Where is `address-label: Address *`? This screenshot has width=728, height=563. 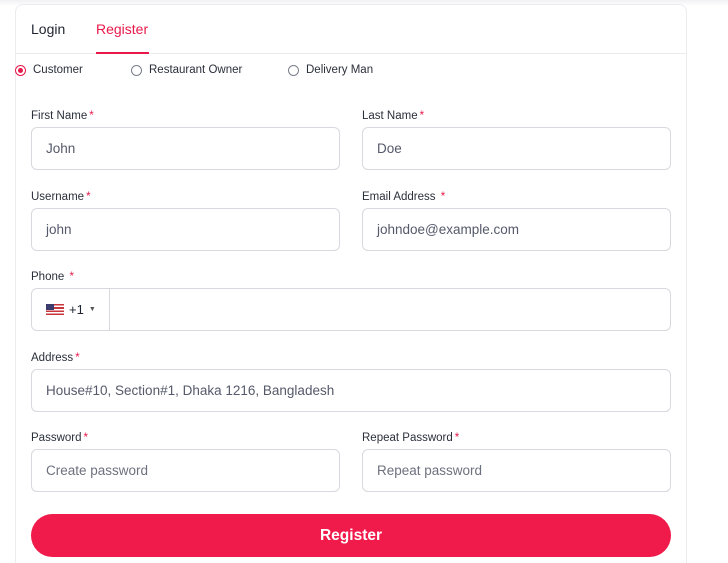 address-label: Address * is located at coordinates (55, 358).